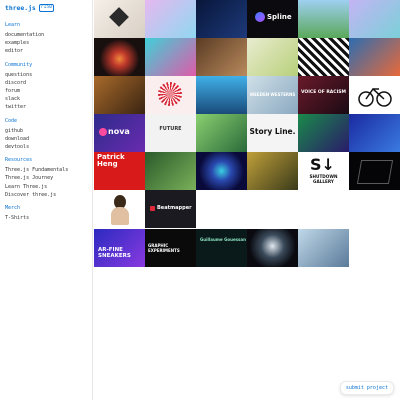 Image resolution: width=400 pixels, height=400 pixels. I want to click on project-tile: FUTURE, so click(170, 133).